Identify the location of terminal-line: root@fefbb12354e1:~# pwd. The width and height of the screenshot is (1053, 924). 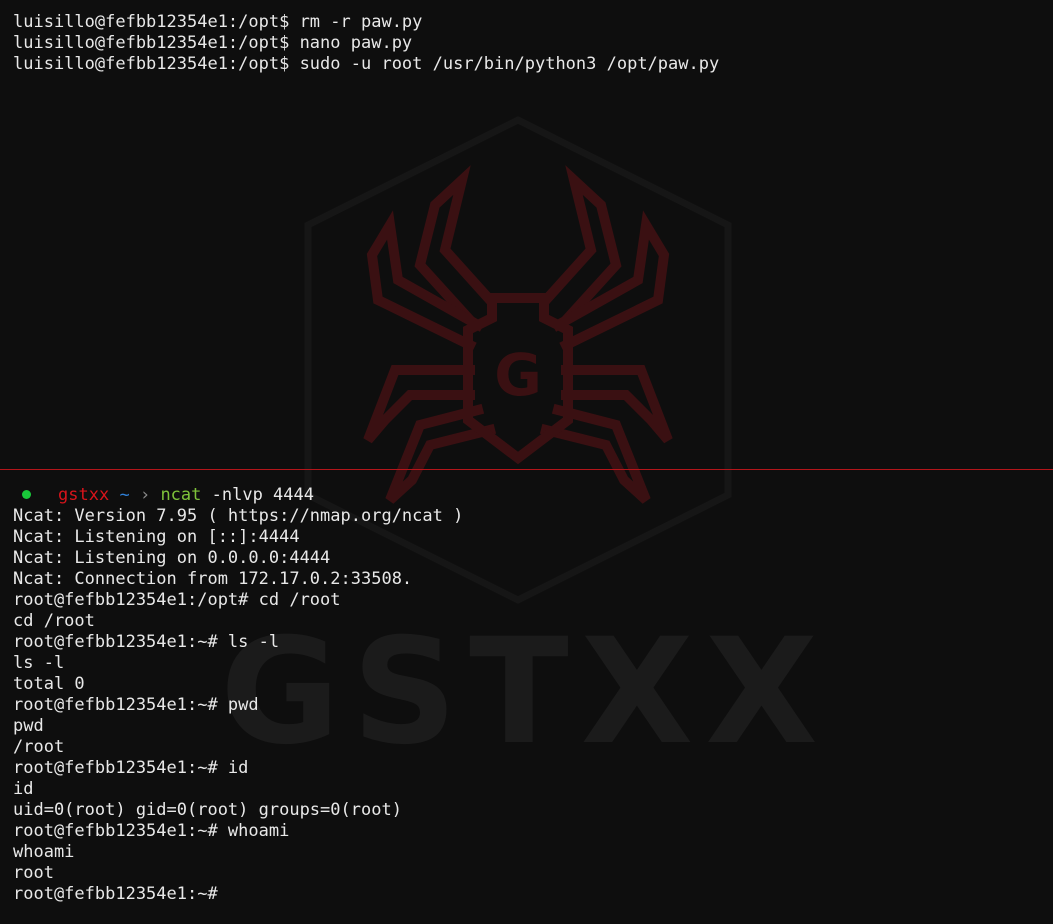
(136, 705).